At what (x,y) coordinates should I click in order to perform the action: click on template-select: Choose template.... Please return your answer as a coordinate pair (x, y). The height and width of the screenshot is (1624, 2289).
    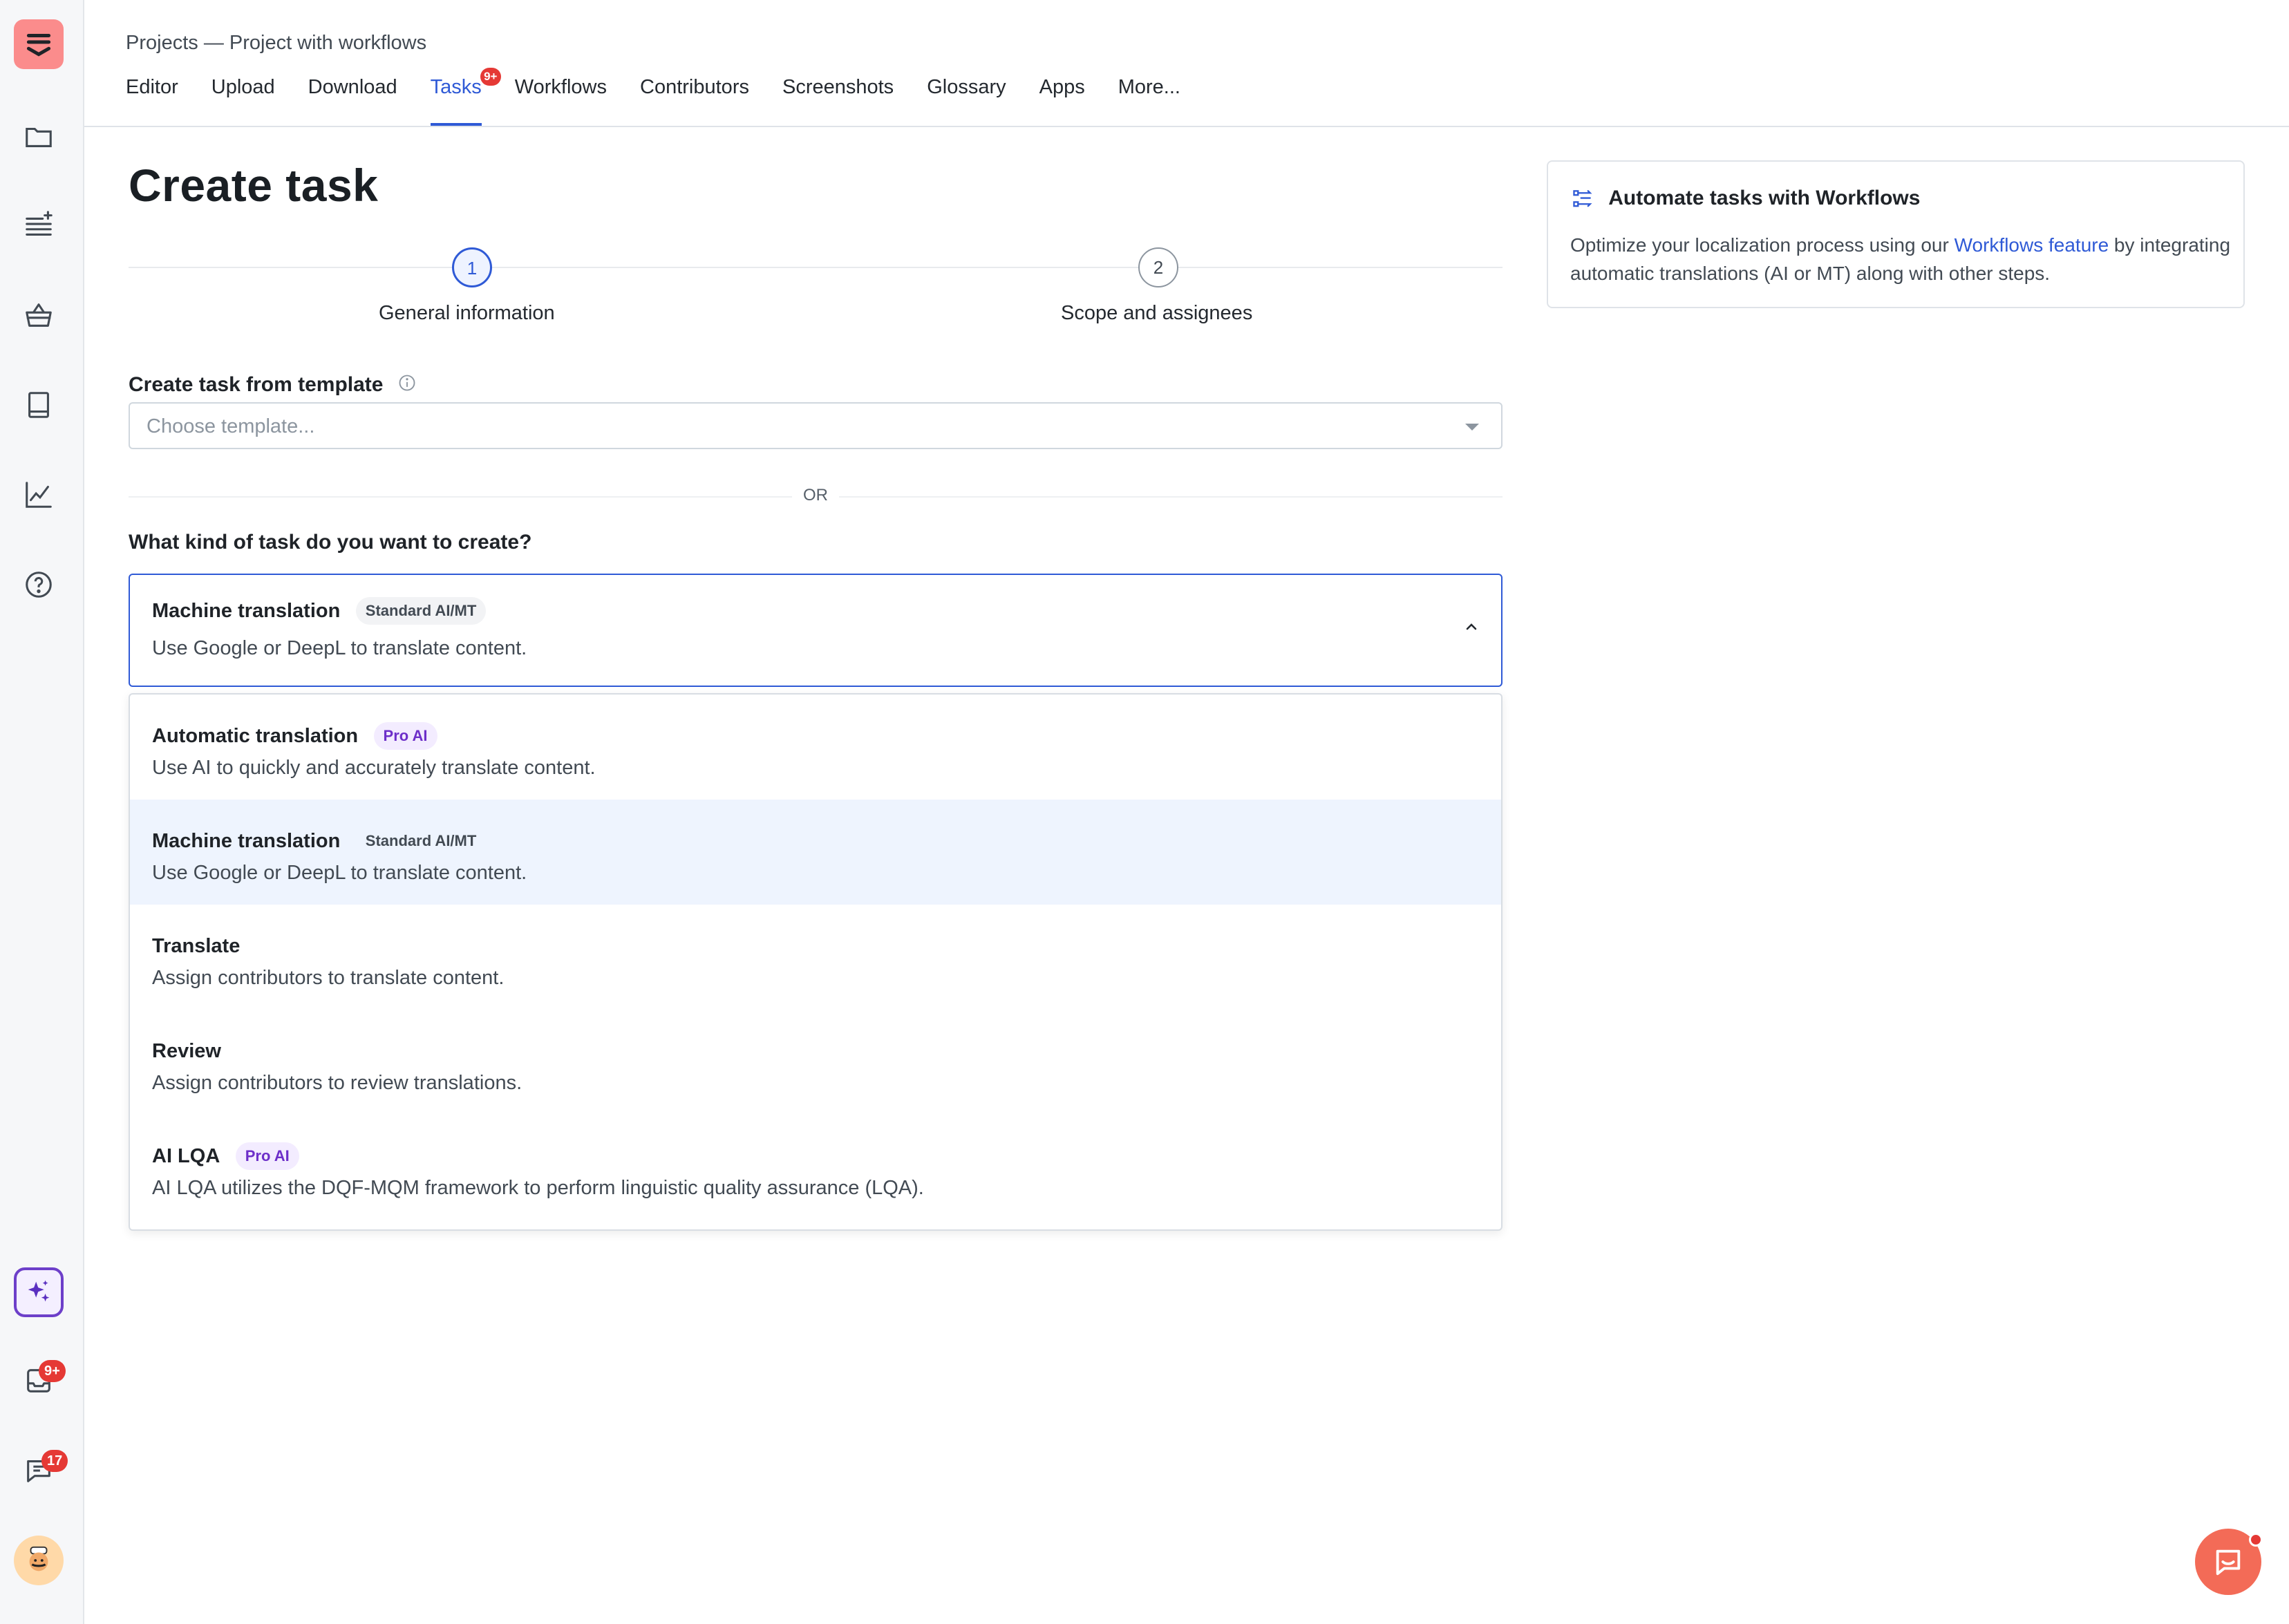
    Looking at the image, I should click on (816, 425).